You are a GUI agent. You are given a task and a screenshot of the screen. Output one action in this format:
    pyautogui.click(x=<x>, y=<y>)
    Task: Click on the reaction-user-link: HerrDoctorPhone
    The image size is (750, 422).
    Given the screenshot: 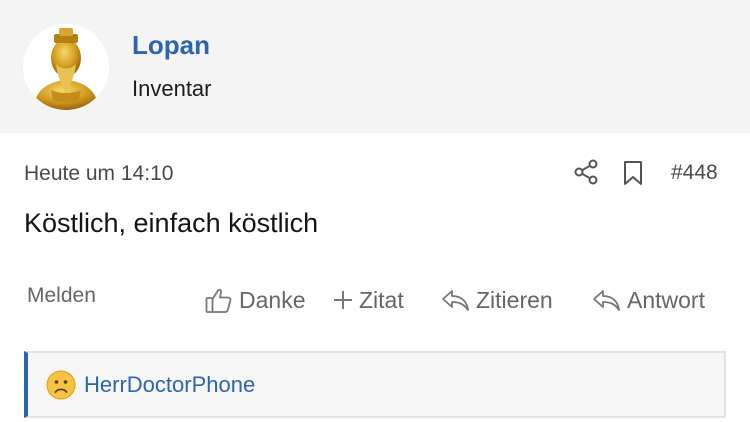 What is the action you would take?
    pyautogui.click(x=169, y=385)
    